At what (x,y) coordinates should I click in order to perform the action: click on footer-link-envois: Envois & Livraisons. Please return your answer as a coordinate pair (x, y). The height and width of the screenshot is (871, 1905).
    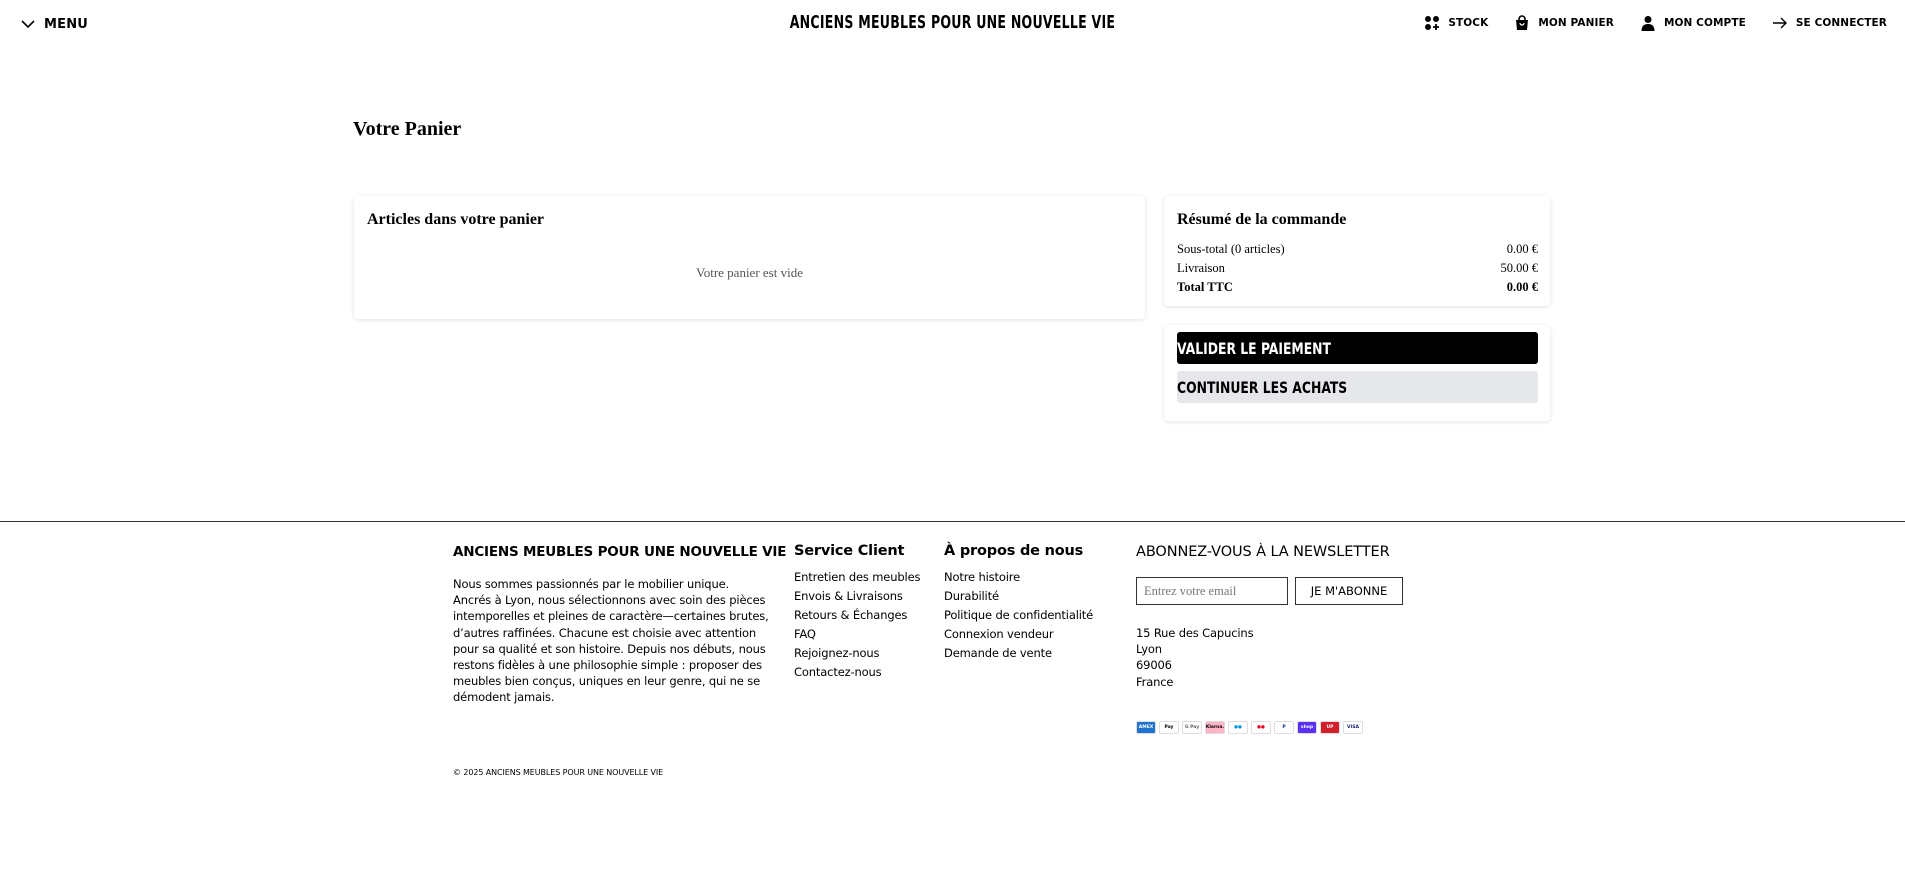
    Looking at the image, I should click on (857, 596).